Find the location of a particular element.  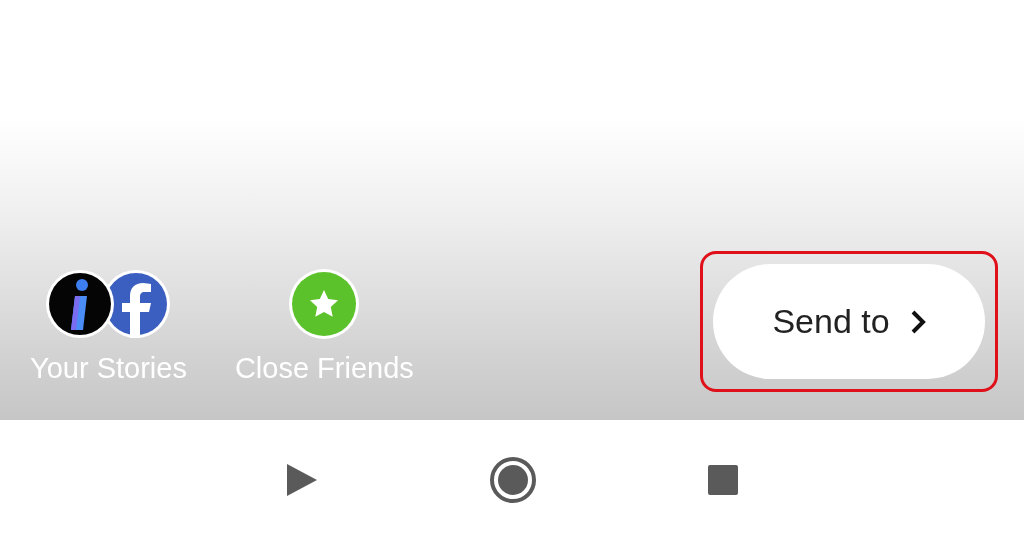

play-button is located at coordinates (302, 480).